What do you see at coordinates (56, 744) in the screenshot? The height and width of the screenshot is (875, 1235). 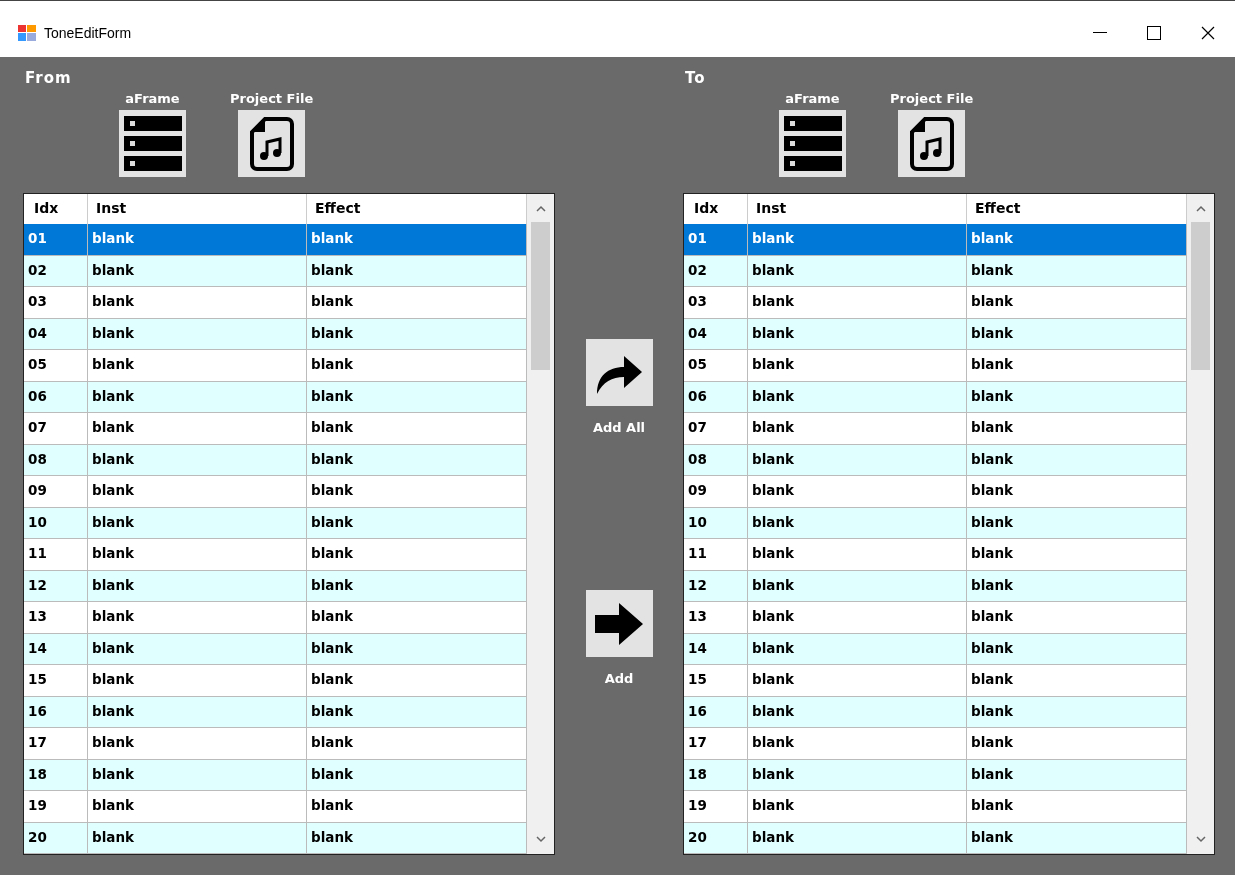 I see `table-cell: 17` at bounding box center [56, 744].